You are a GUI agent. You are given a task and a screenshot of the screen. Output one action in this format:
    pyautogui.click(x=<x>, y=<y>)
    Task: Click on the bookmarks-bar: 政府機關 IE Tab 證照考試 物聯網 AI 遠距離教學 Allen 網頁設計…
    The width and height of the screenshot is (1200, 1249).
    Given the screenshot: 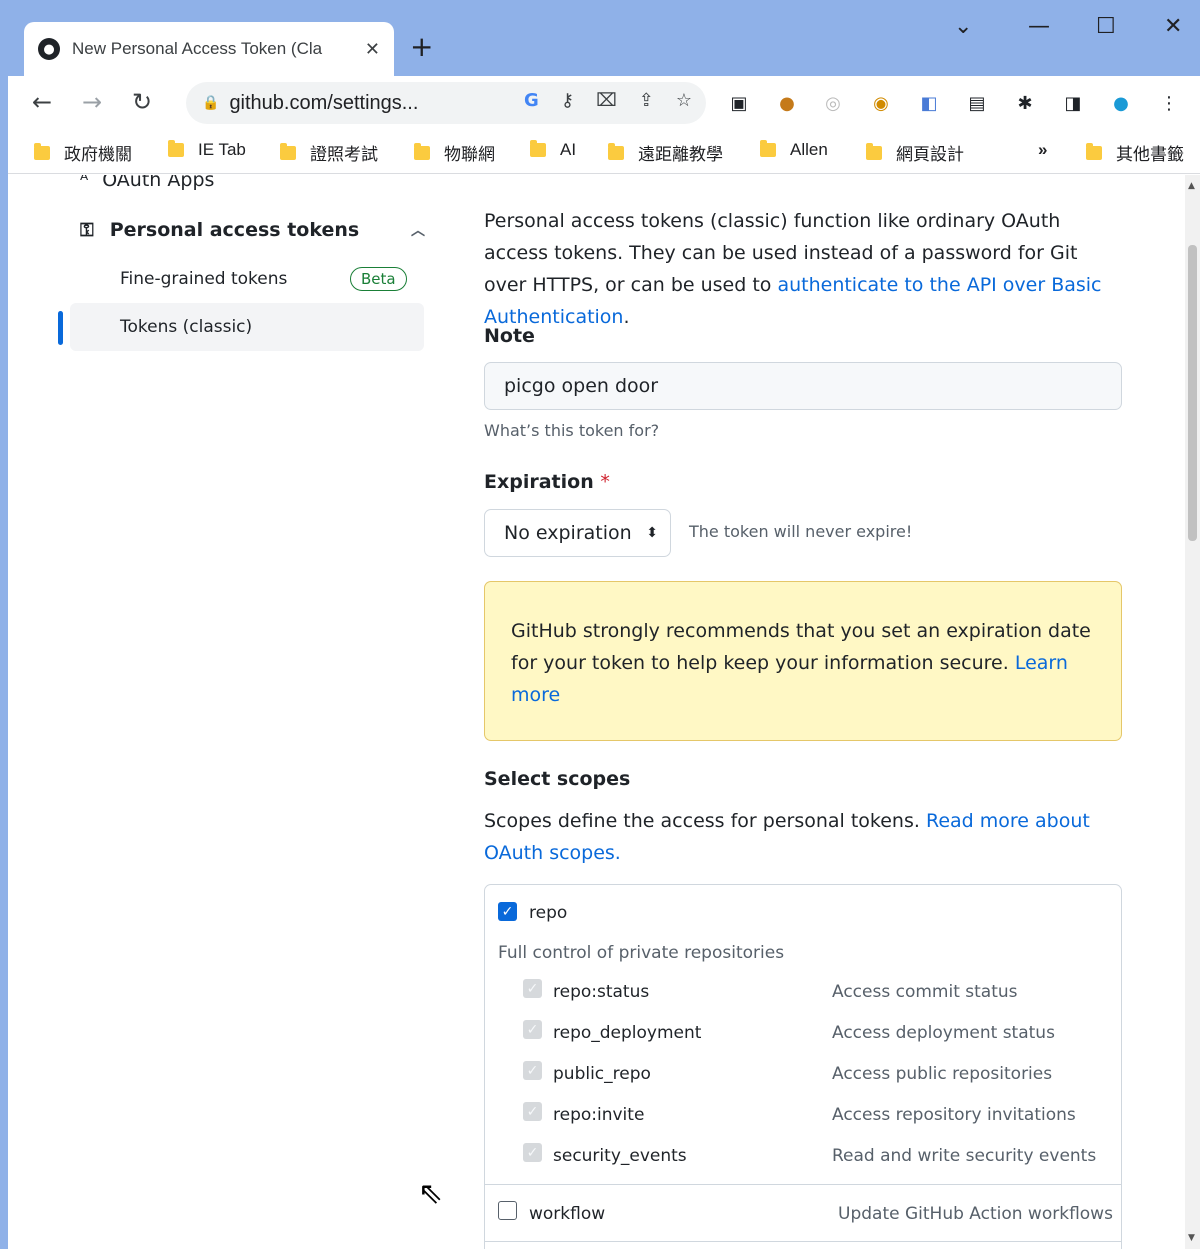 What is the action you would take?
    pyautogui.click(x=604, y=152)
    